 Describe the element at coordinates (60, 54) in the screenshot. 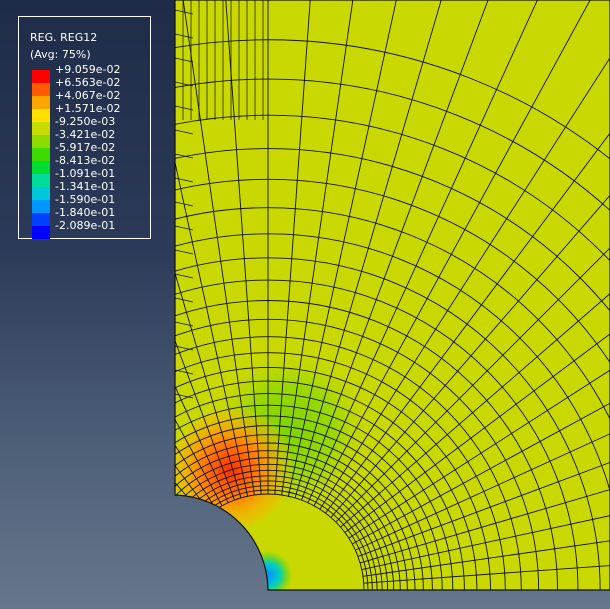

I see `legend-subtitle: (Avg: 75%)` at that location.